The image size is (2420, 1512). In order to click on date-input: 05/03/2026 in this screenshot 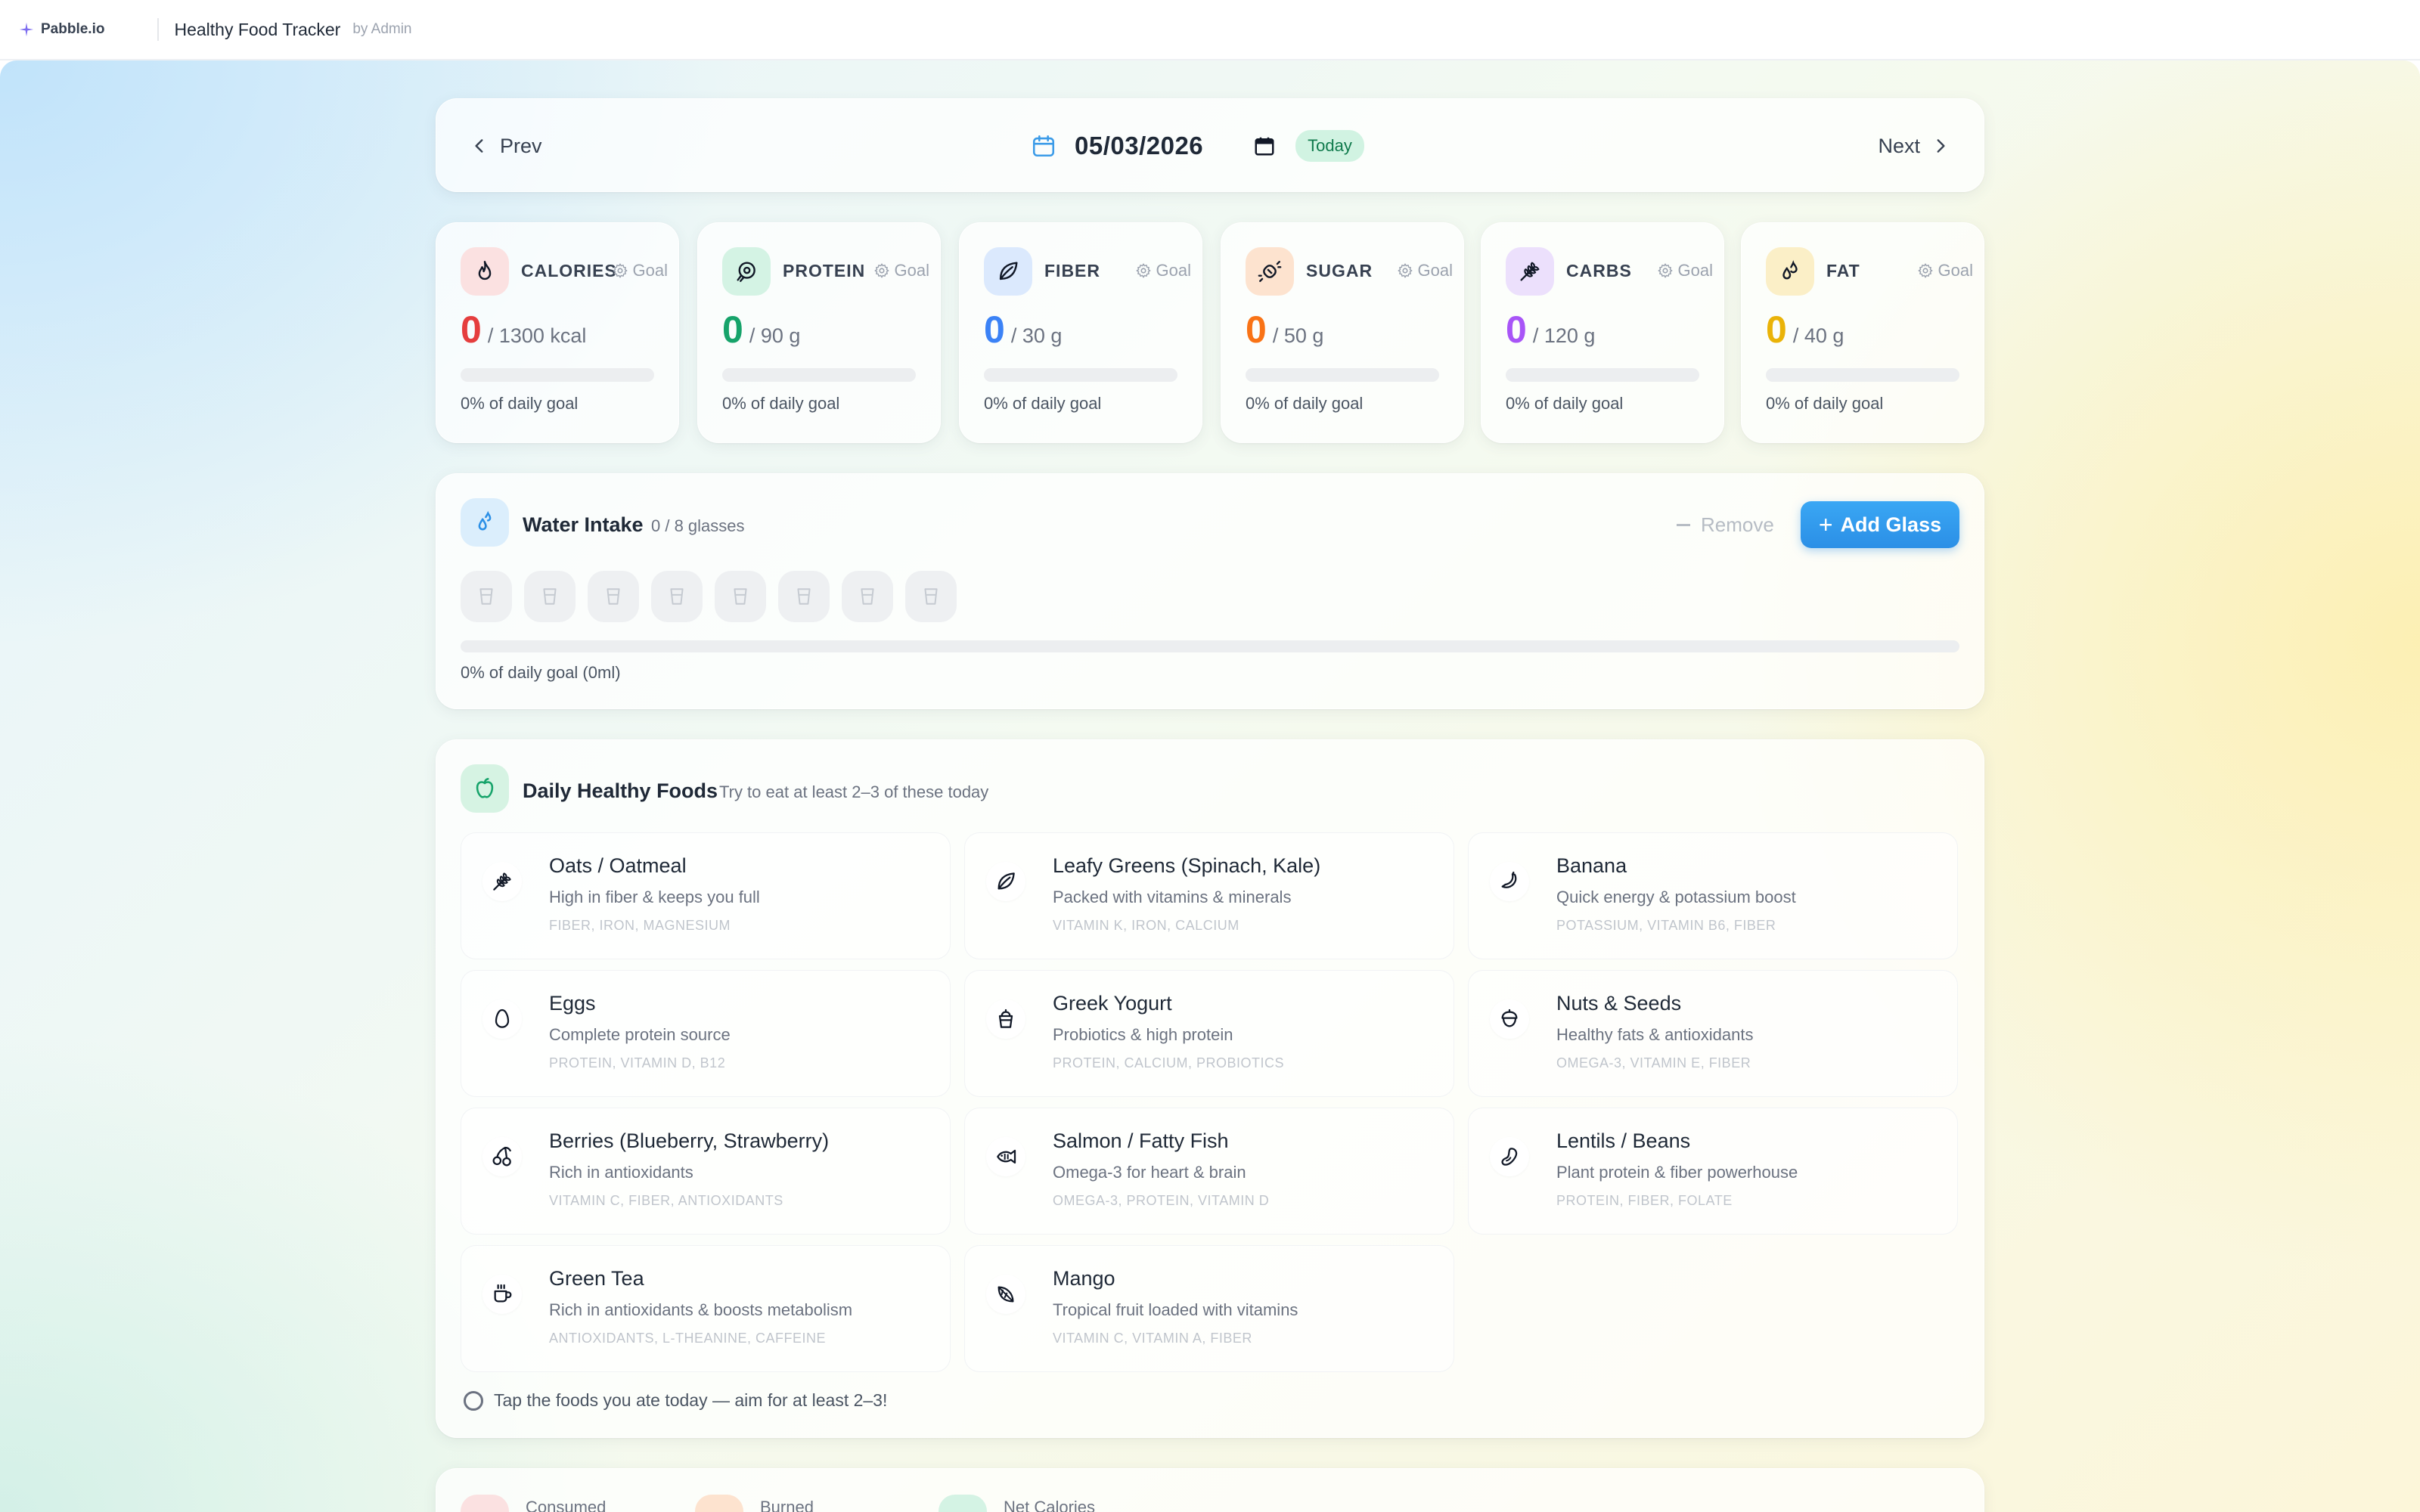, I will do `click(1139, 146)`.